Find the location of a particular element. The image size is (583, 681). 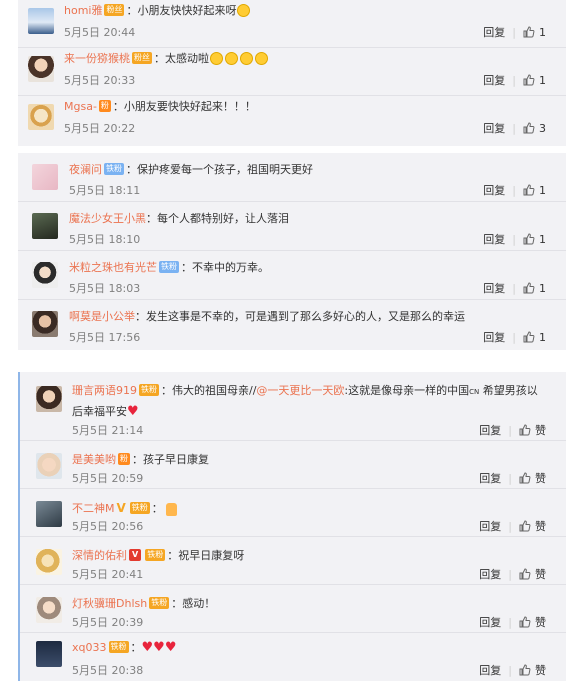

comment-item: 灯秋骥珊Dhlsh 铁粉 ：感动！ 5月5日 20:39 回复 | 赞 is located at coordinates (293, 609).